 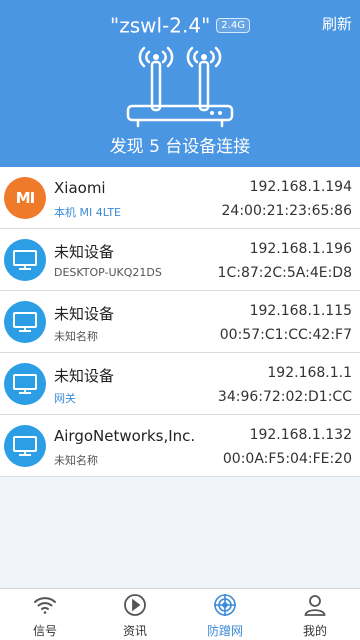 I want to click on tab-me: 我的, so click(x=315, y=614).